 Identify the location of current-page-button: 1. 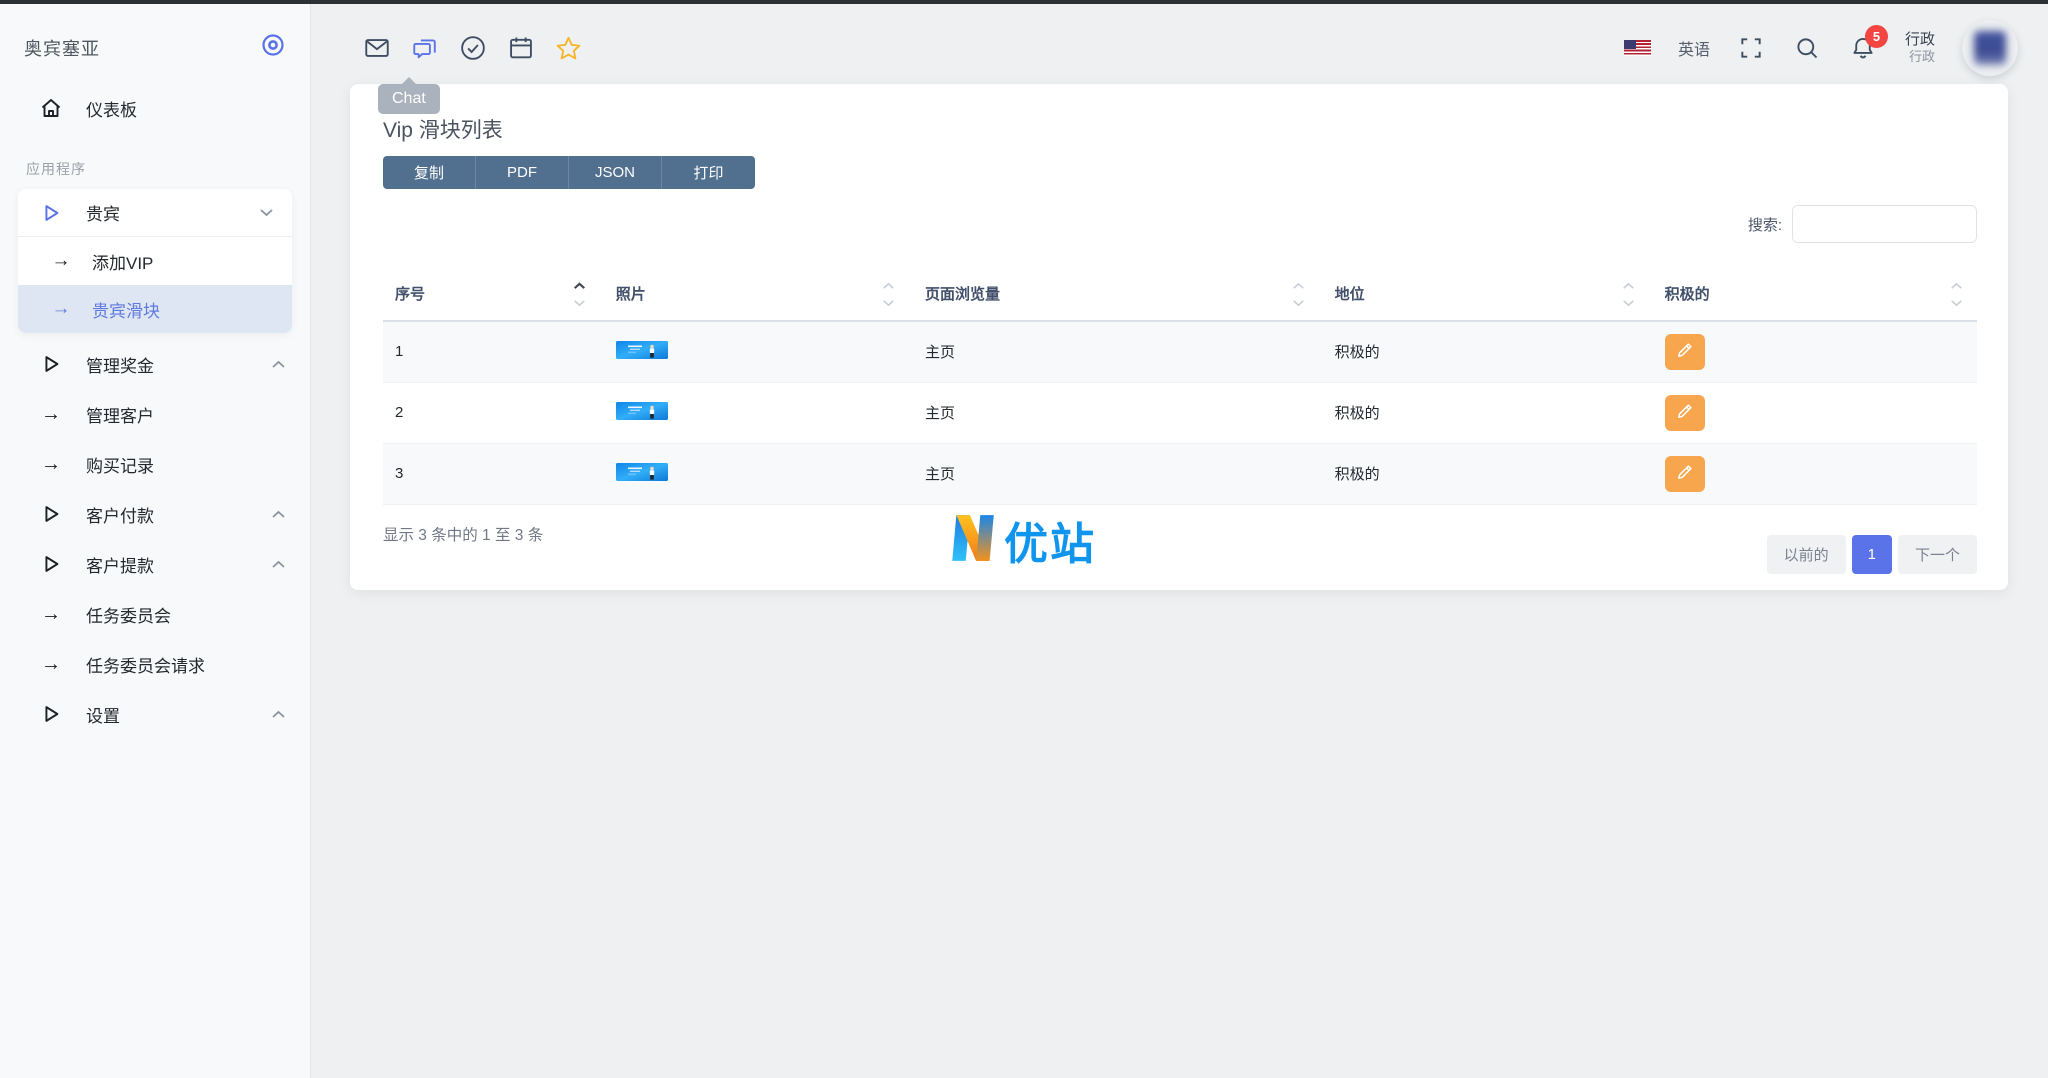
(1871, 554).